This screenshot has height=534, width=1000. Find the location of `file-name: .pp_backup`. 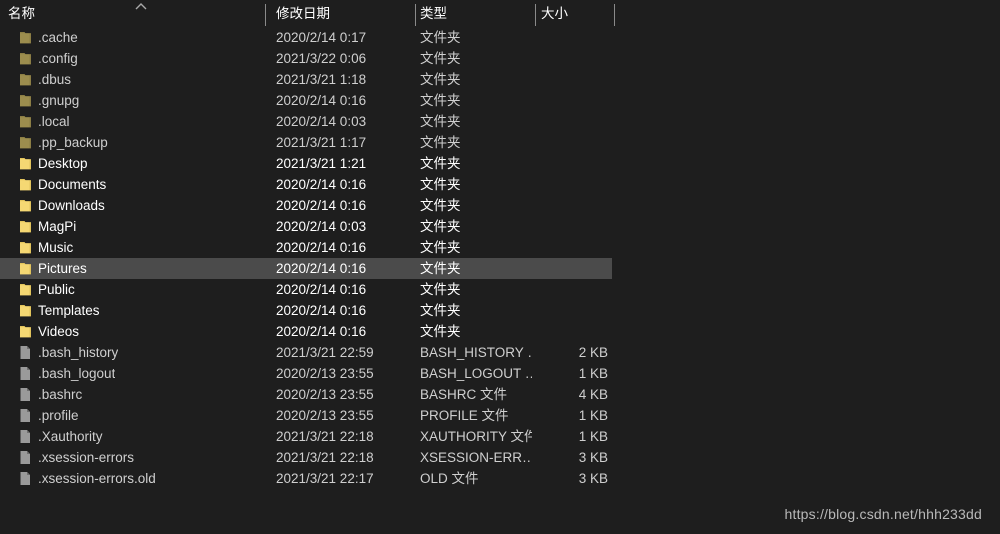

file-name: .pp_backup is located at coordinates (73, 142).